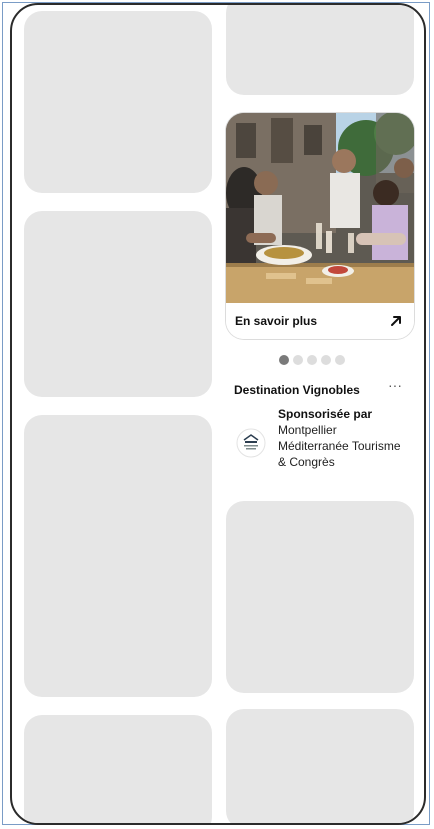 This screenshot has height=829, width=434. I want to click on promoted-pin-card: En savoir plus, so click(320, 226).